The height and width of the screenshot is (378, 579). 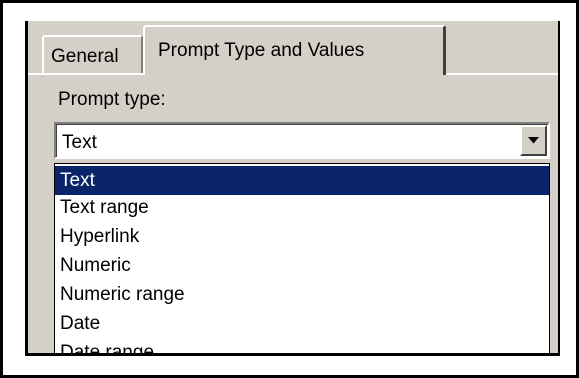 What do you see at coordinates (302, 294) in the screenshot?
I see `option-numeric-range: Numeric range` at bounding box center [302, 294].